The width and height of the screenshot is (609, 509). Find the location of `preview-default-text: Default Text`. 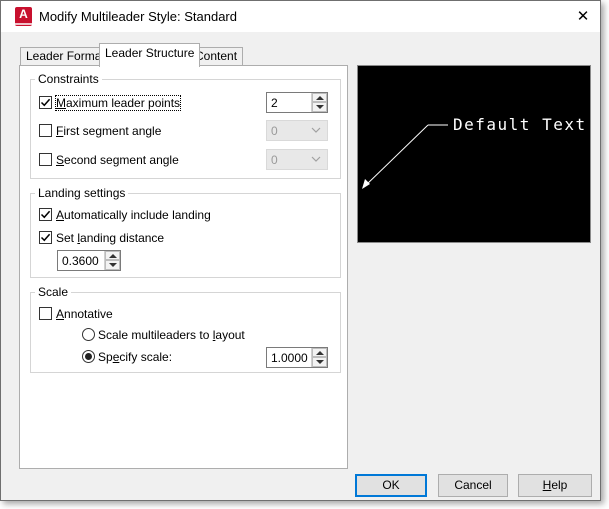

preview-default-text: Default Text is located at coordinates (520, 124).